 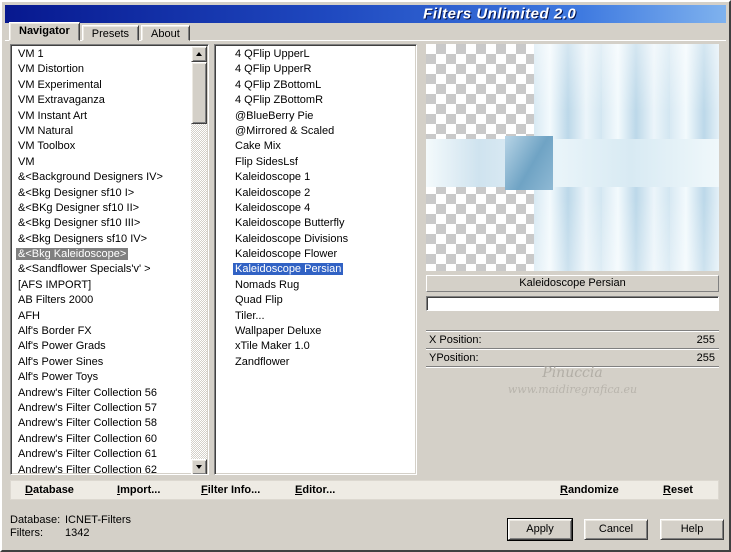 What do you see at coordinates (49, 490) in the screenshot?
I see `database-button: Database` at bounding box center [49, 490].